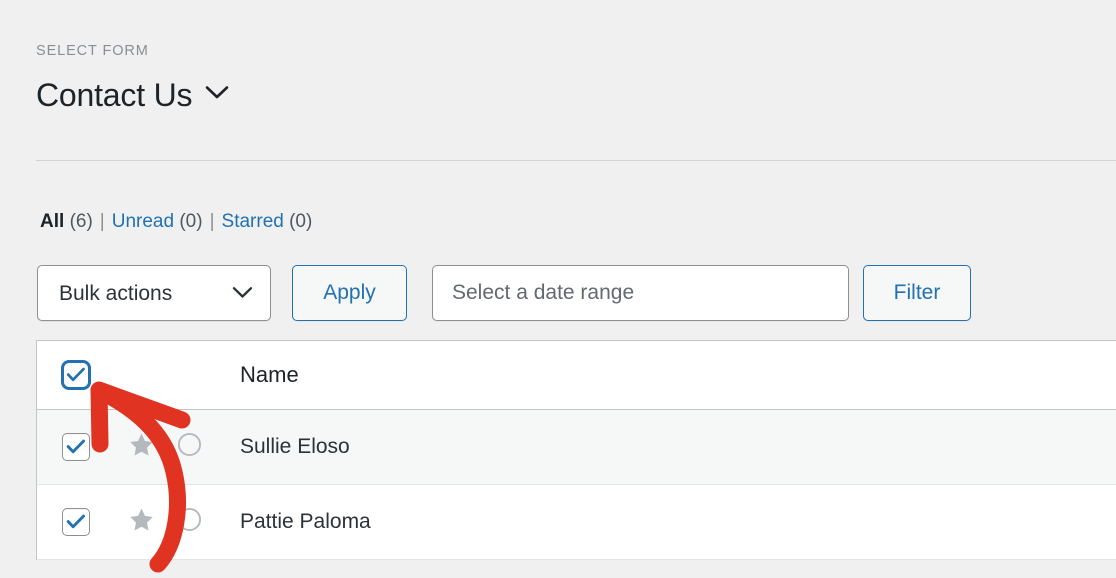 The width and height of the screenshot is (1116, 578). What do you see at coordinates (191, 221) in the screenshot?
I see `filter-count-unread: (0)` at bounding box center [191, 221].